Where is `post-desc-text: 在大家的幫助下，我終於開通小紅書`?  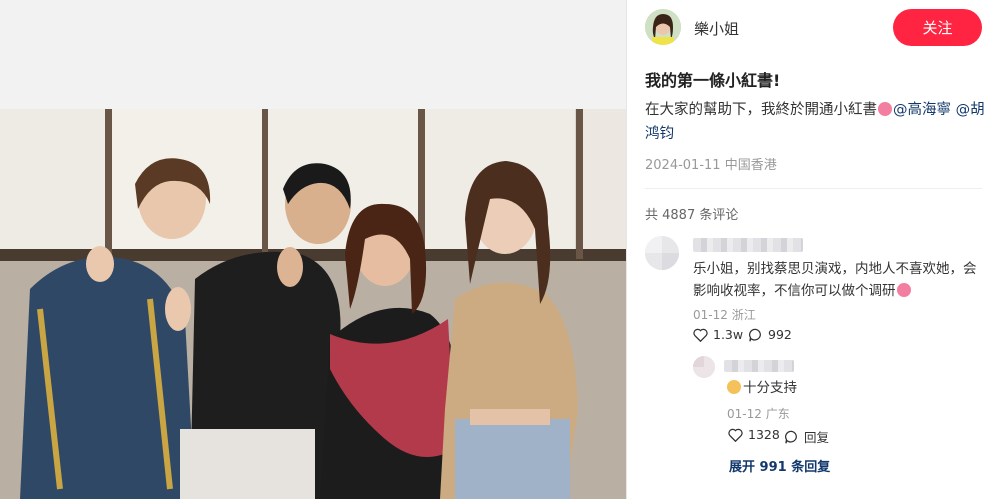
post-desc-text: 在大家的幫助下，我終於開通小紅書 is located at coordinates (761, 110).